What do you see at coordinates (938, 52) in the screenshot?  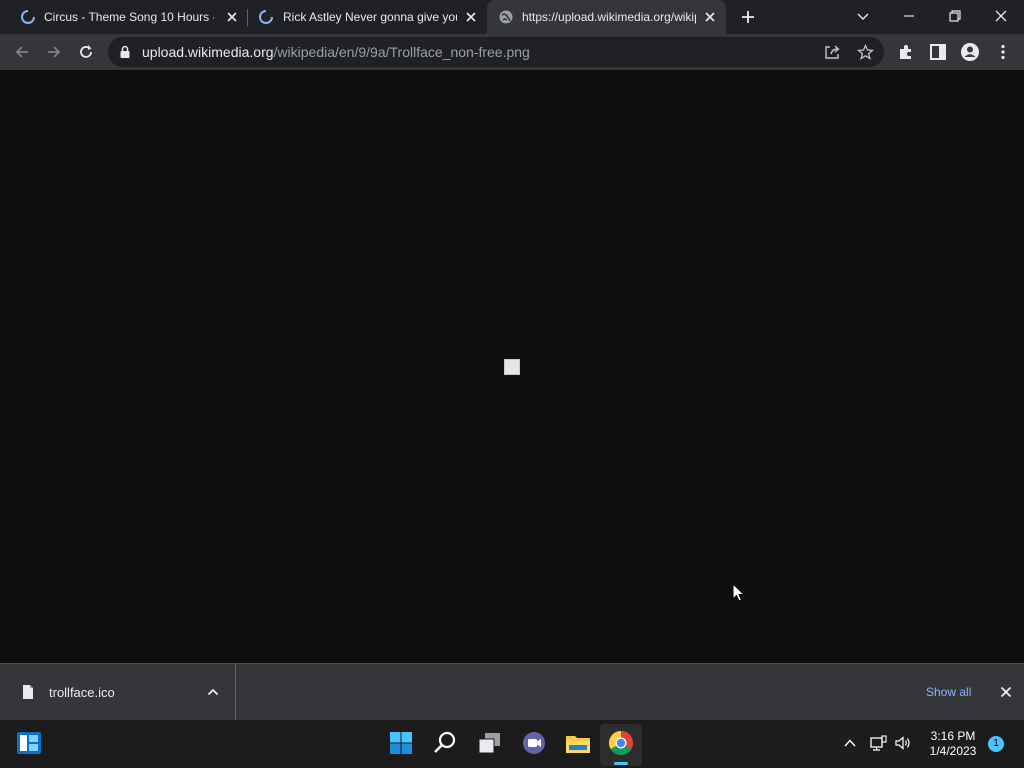 I see `side-panel-icon` at bounding box center [938, 52].